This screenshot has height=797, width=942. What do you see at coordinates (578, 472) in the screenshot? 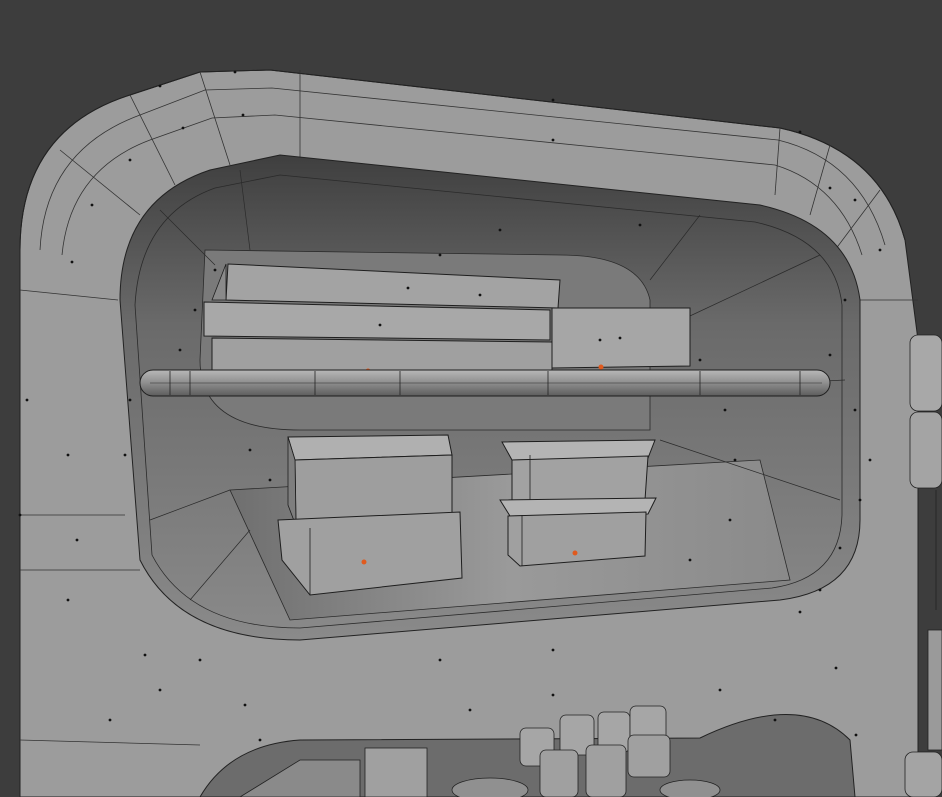
I see `container-right-top` at bounding box center [578, 472].